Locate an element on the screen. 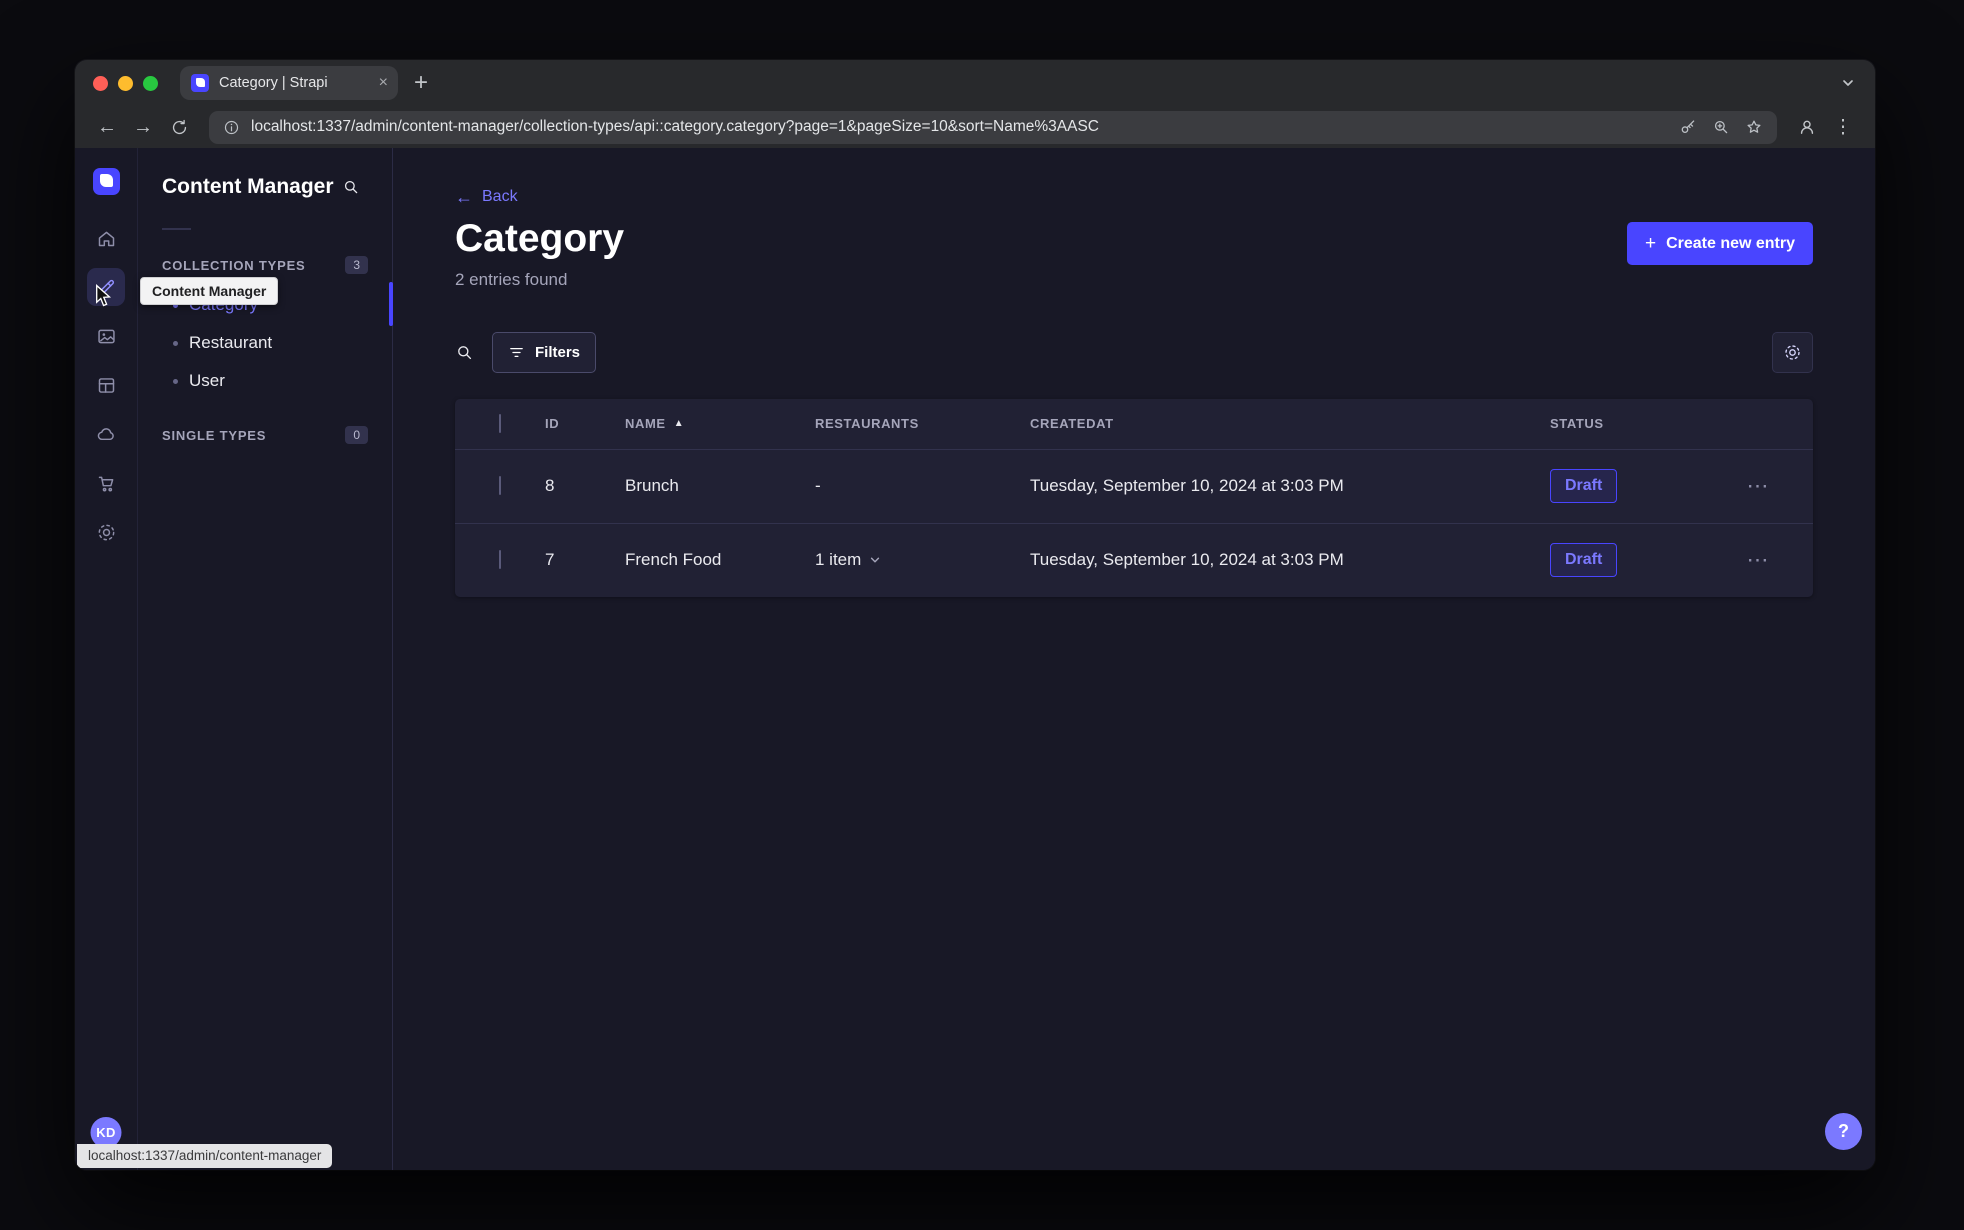 The height and width of the screenshot is (1230, 1964). zoom-icon is located at coordinates (1721, 127).